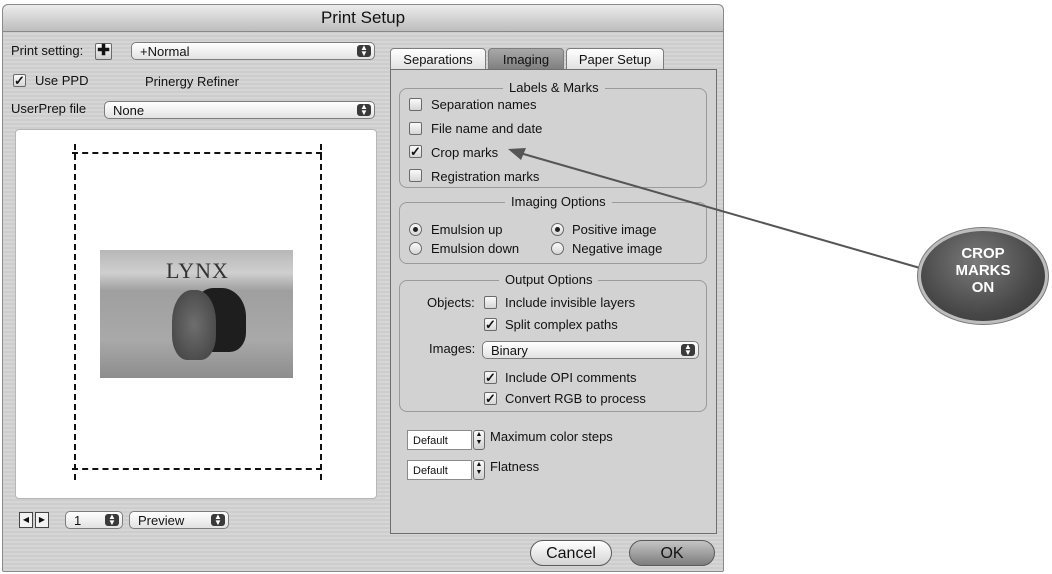 The width and height of the screenshot is (1052, 574). I want to click on badge-line-2: MARKS, so click(983, 270).